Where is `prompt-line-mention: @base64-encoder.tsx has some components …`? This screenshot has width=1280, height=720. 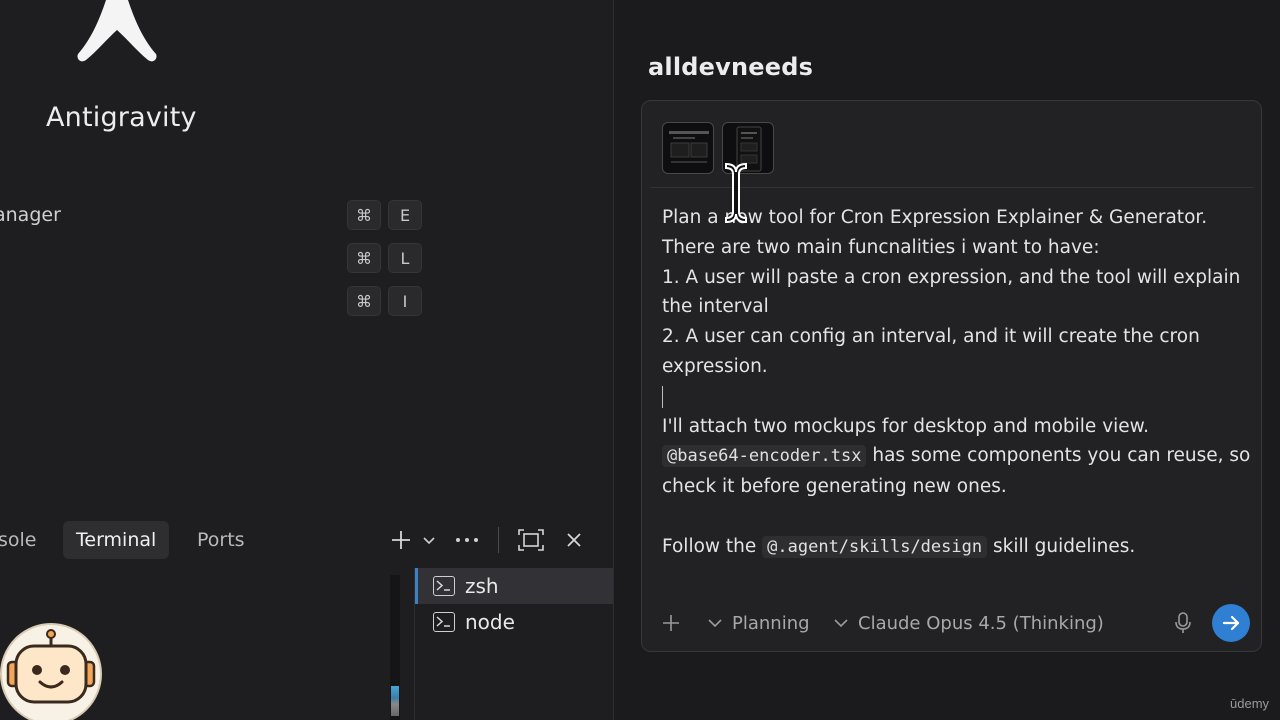 prompt-line-mention: @base64-encoder.tsx has some components … is located at coordinates (957, 471).